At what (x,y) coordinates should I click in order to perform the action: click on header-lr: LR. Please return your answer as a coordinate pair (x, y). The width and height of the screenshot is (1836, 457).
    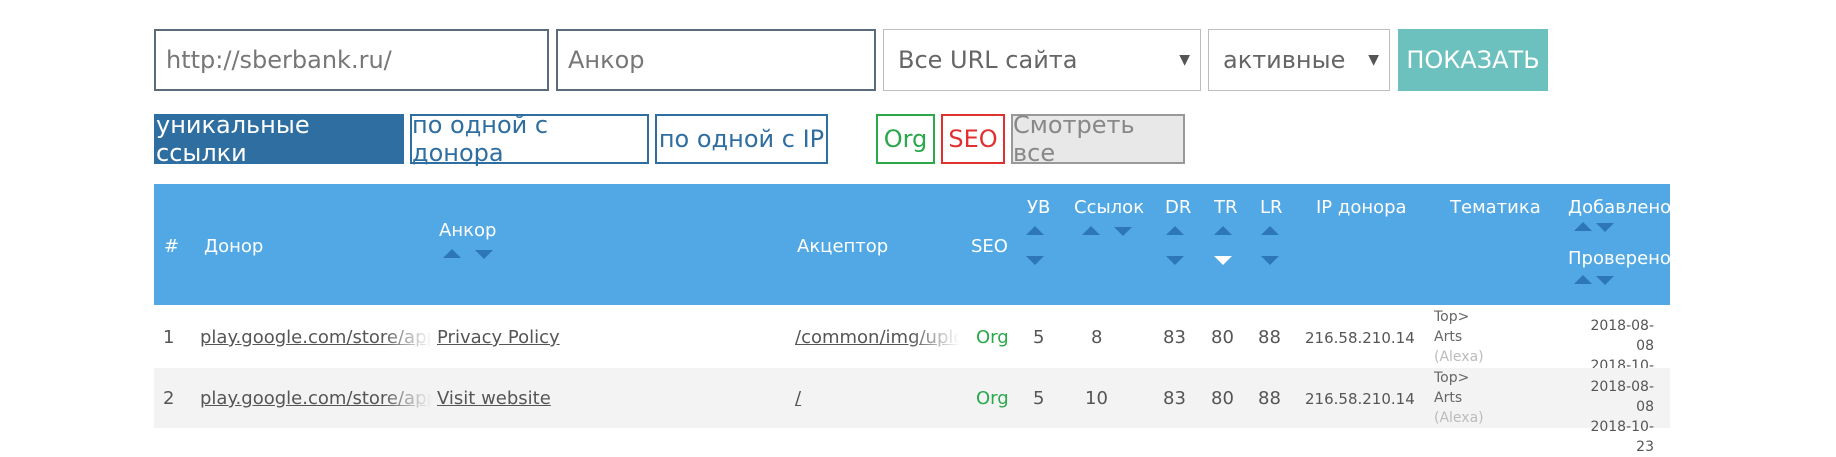
    Looking at the image, I should click on (1271, 207).